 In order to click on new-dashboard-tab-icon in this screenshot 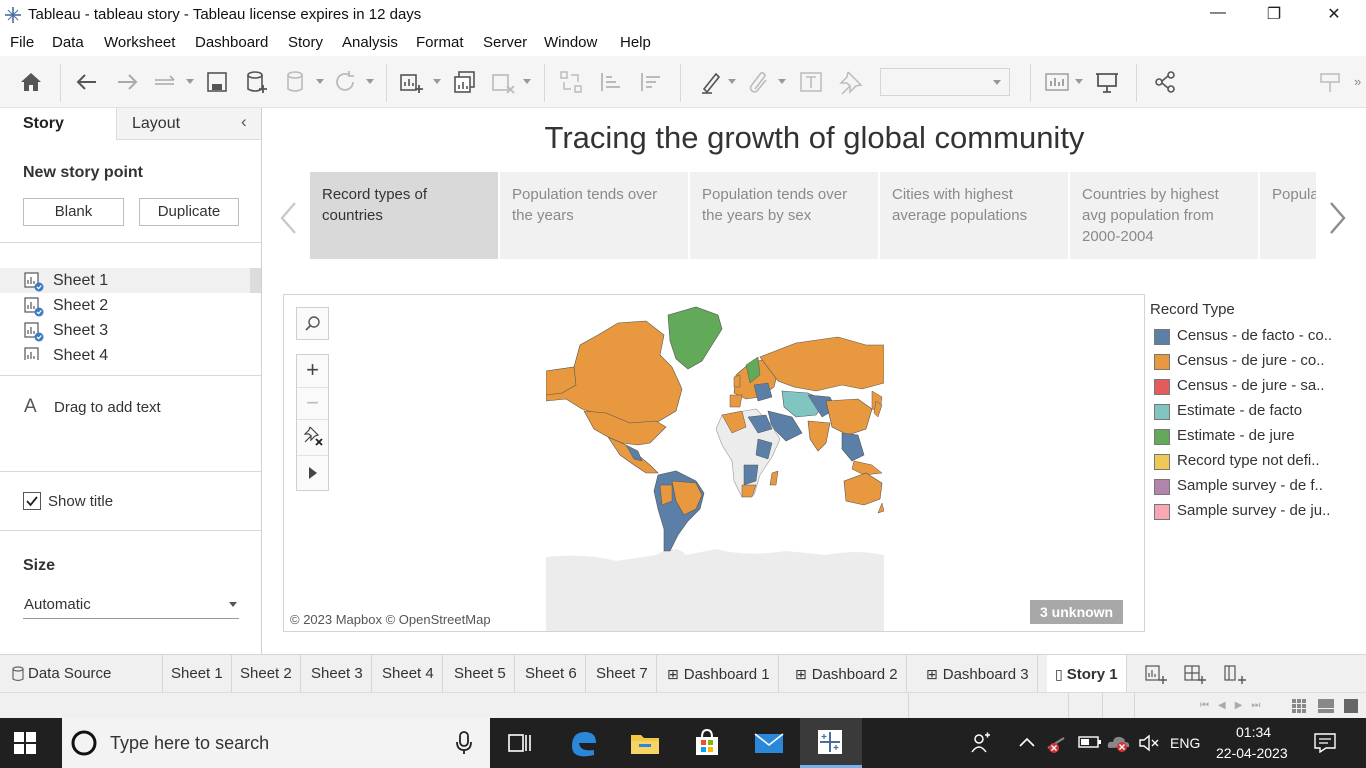, I will do `click(1195, 674)`.